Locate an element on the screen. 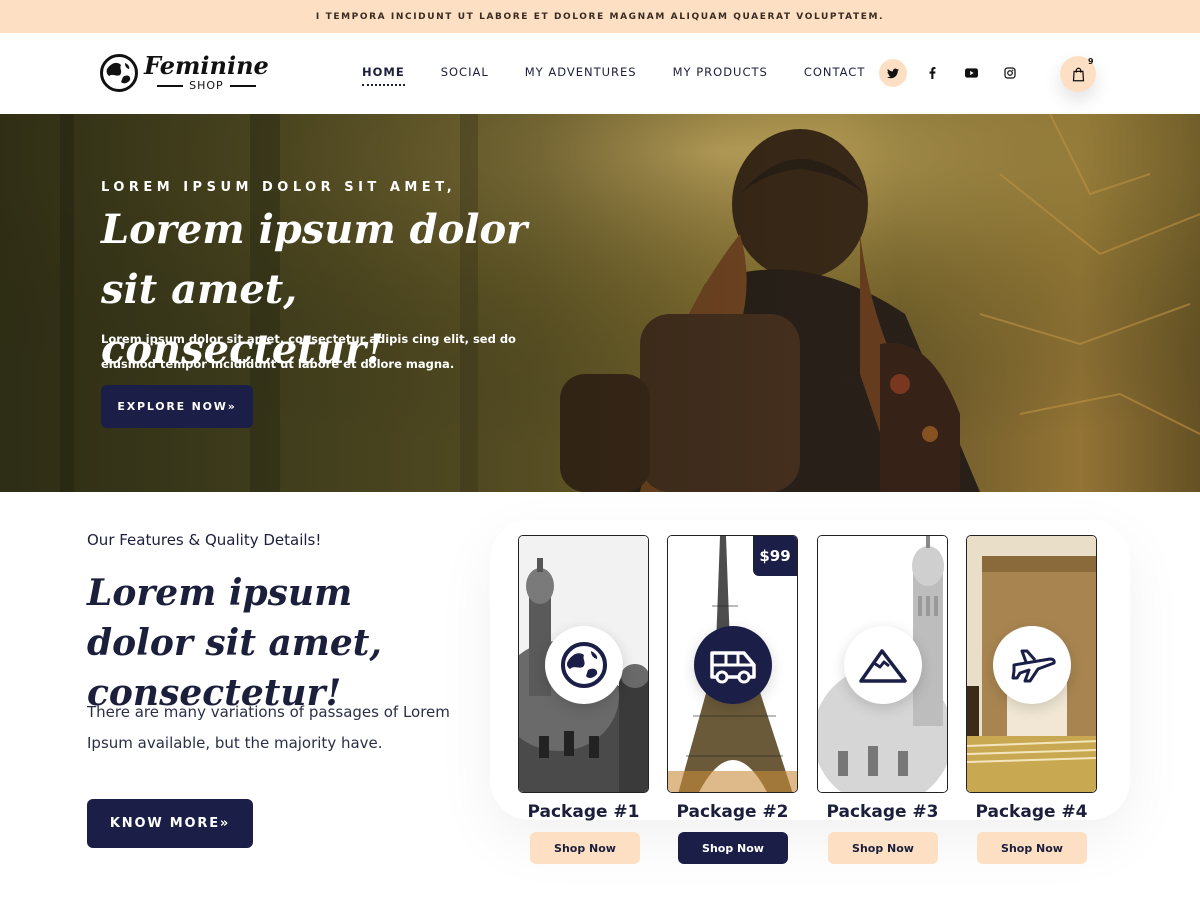 This screenshot has height=900, width=1200. nav-my-adventures: MY ADVENTURES is located at coordinates (581, 72).